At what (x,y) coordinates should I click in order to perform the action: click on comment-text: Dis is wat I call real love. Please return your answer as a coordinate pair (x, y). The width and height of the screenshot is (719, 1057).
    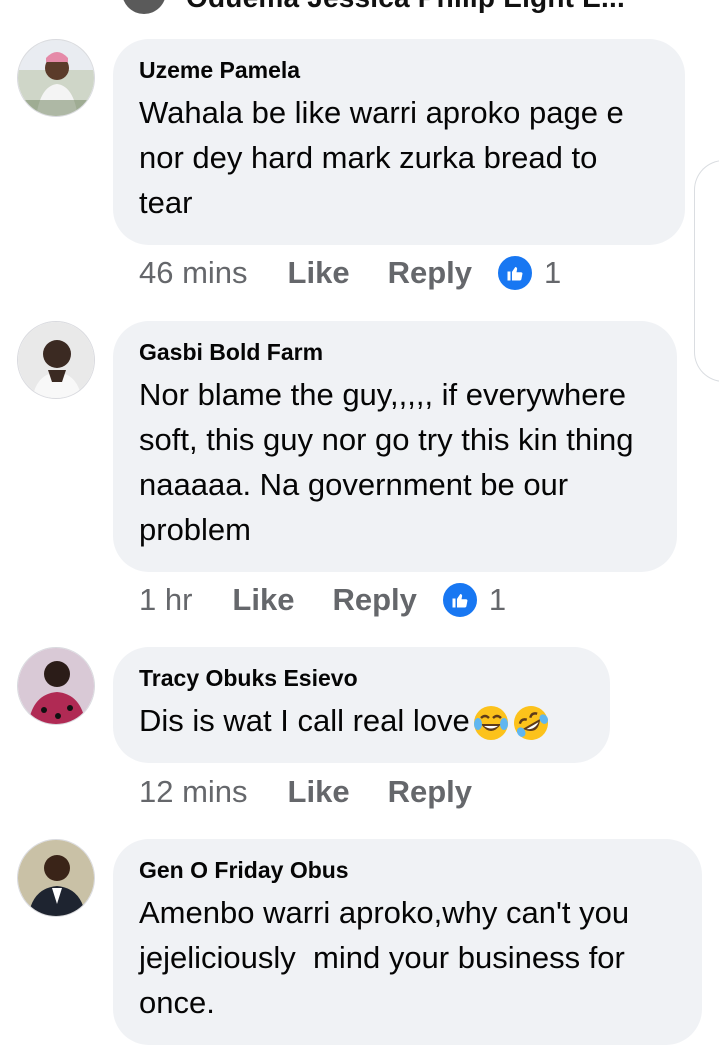
    Looking at the image, I should click on (304, 720).